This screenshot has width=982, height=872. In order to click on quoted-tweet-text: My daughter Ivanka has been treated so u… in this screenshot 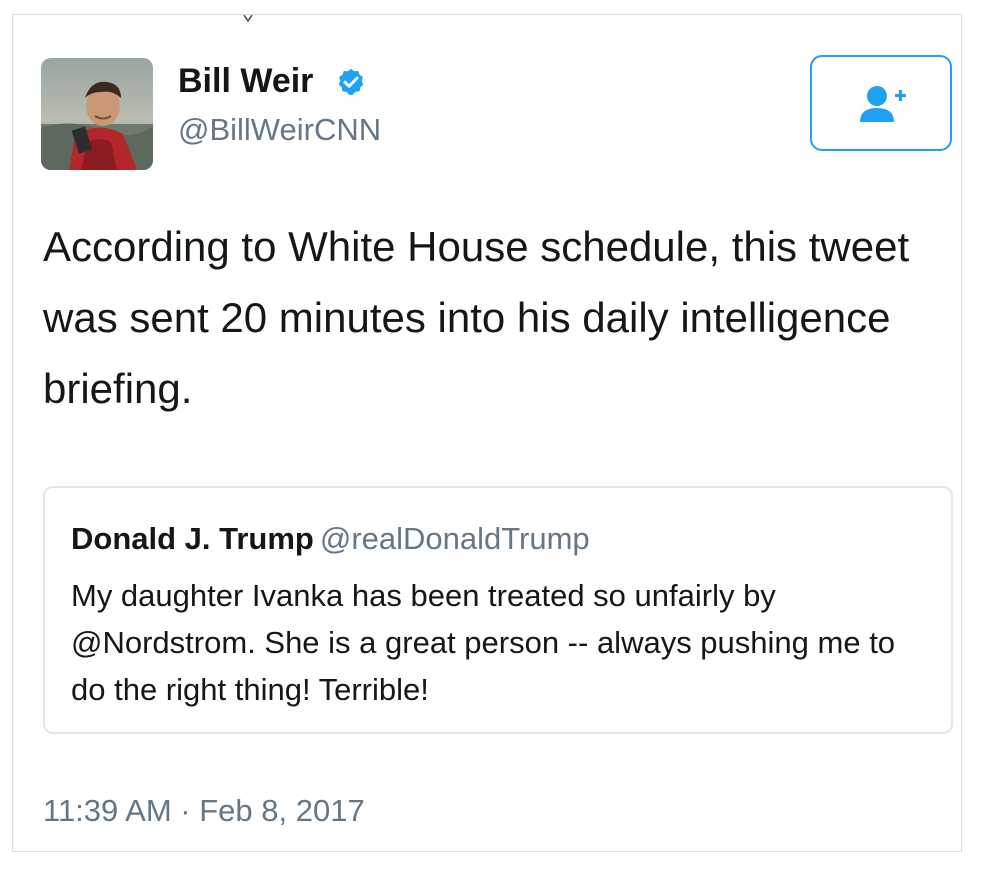, I will do `click(483, 642)`.